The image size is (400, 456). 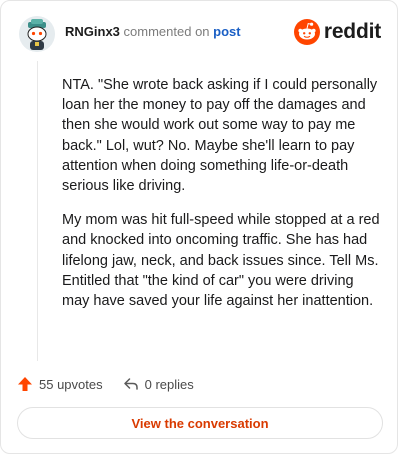 I want to click on comment-meta: RNGinx3 commented on post, so click(x=153, y=32).